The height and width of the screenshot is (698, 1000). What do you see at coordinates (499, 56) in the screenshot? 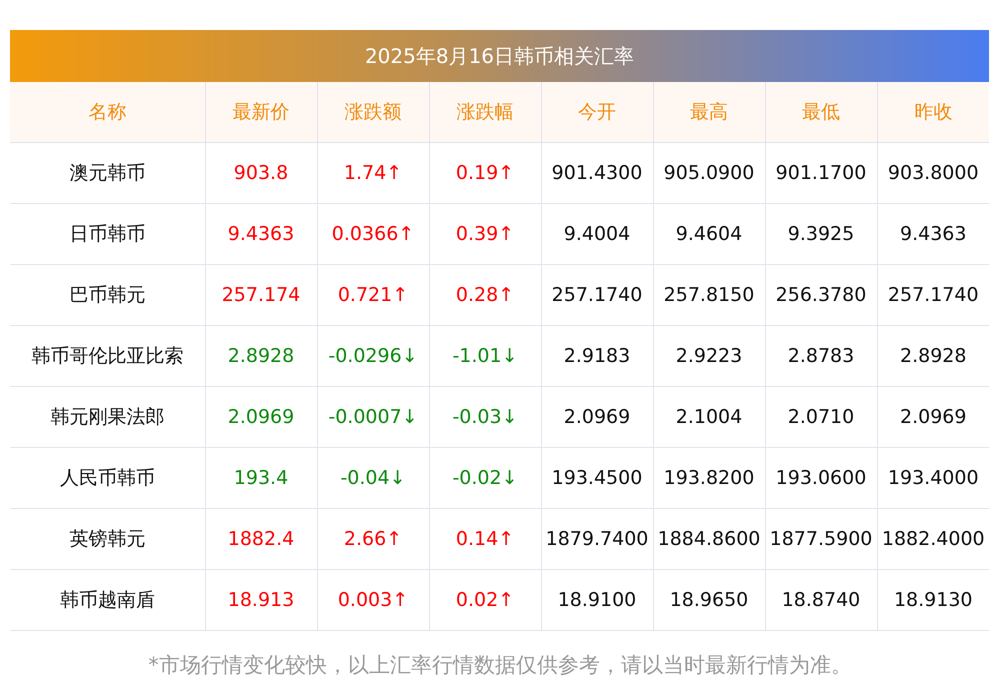
I see `table-title: 2025年8月16日韩币相关汇率` at bounding box center [499, 56].